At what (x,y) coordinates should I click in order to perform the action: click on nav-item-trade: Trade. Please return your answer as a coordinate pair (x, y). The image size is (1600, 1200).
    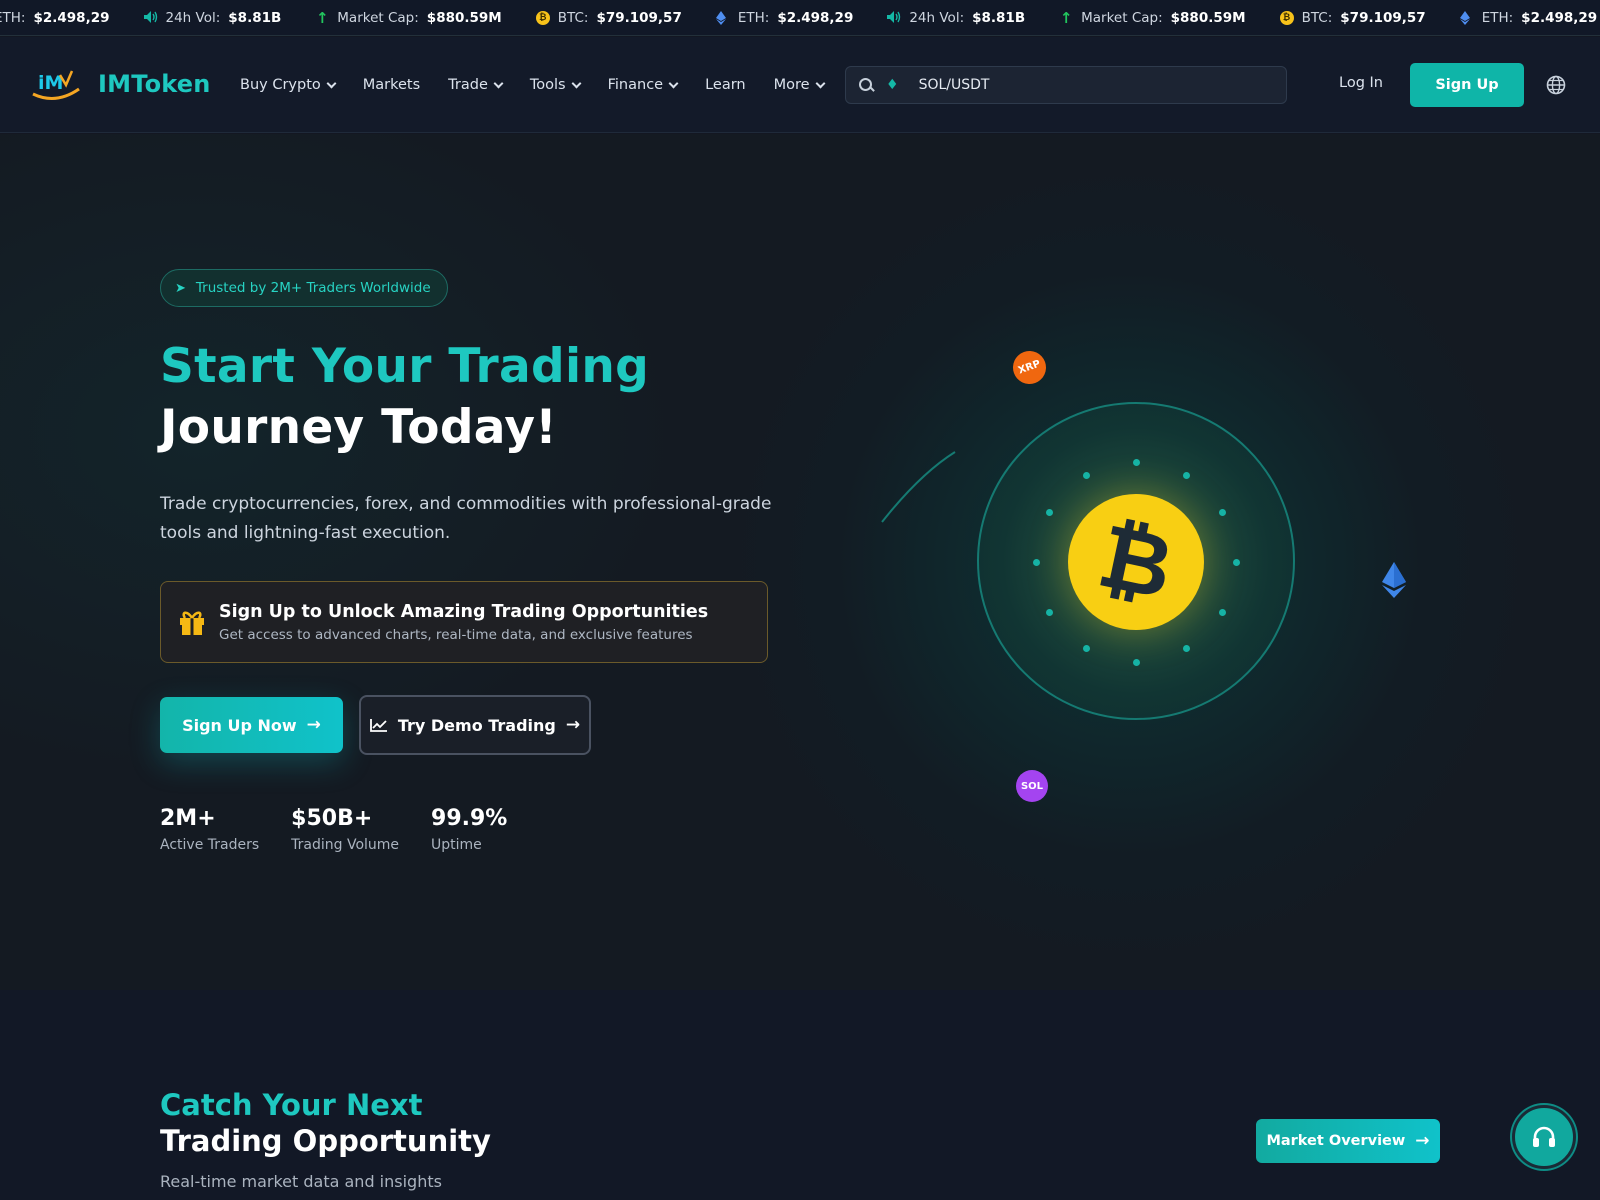
    Looking at the image, I should click on (476, 85).